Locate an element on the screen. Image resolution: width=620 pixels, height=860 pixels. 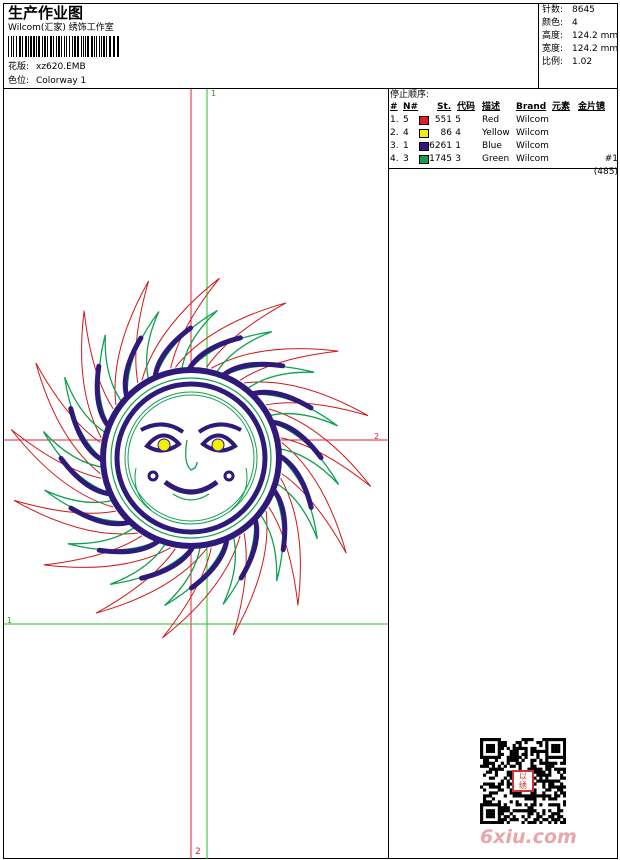
barcode is located at coordinates (63, 46).